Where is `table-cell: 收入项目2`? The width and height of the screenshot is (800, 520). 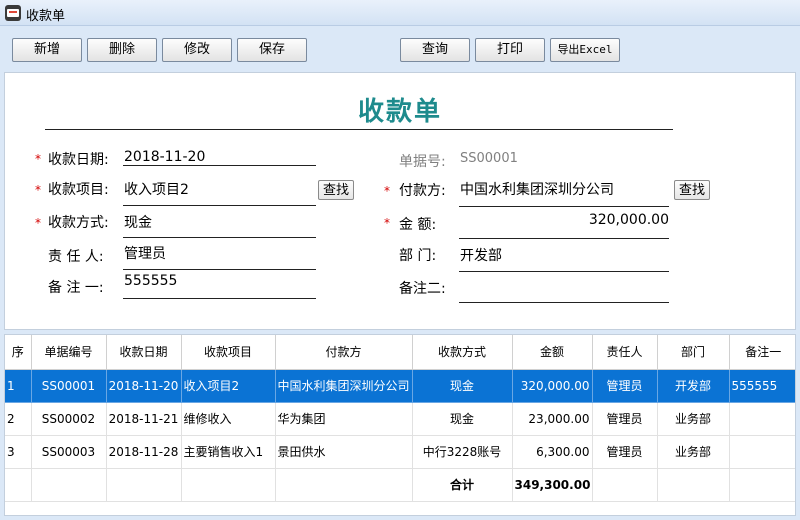 table-cell: 收入项目2 is located at coordinates (228, 386).